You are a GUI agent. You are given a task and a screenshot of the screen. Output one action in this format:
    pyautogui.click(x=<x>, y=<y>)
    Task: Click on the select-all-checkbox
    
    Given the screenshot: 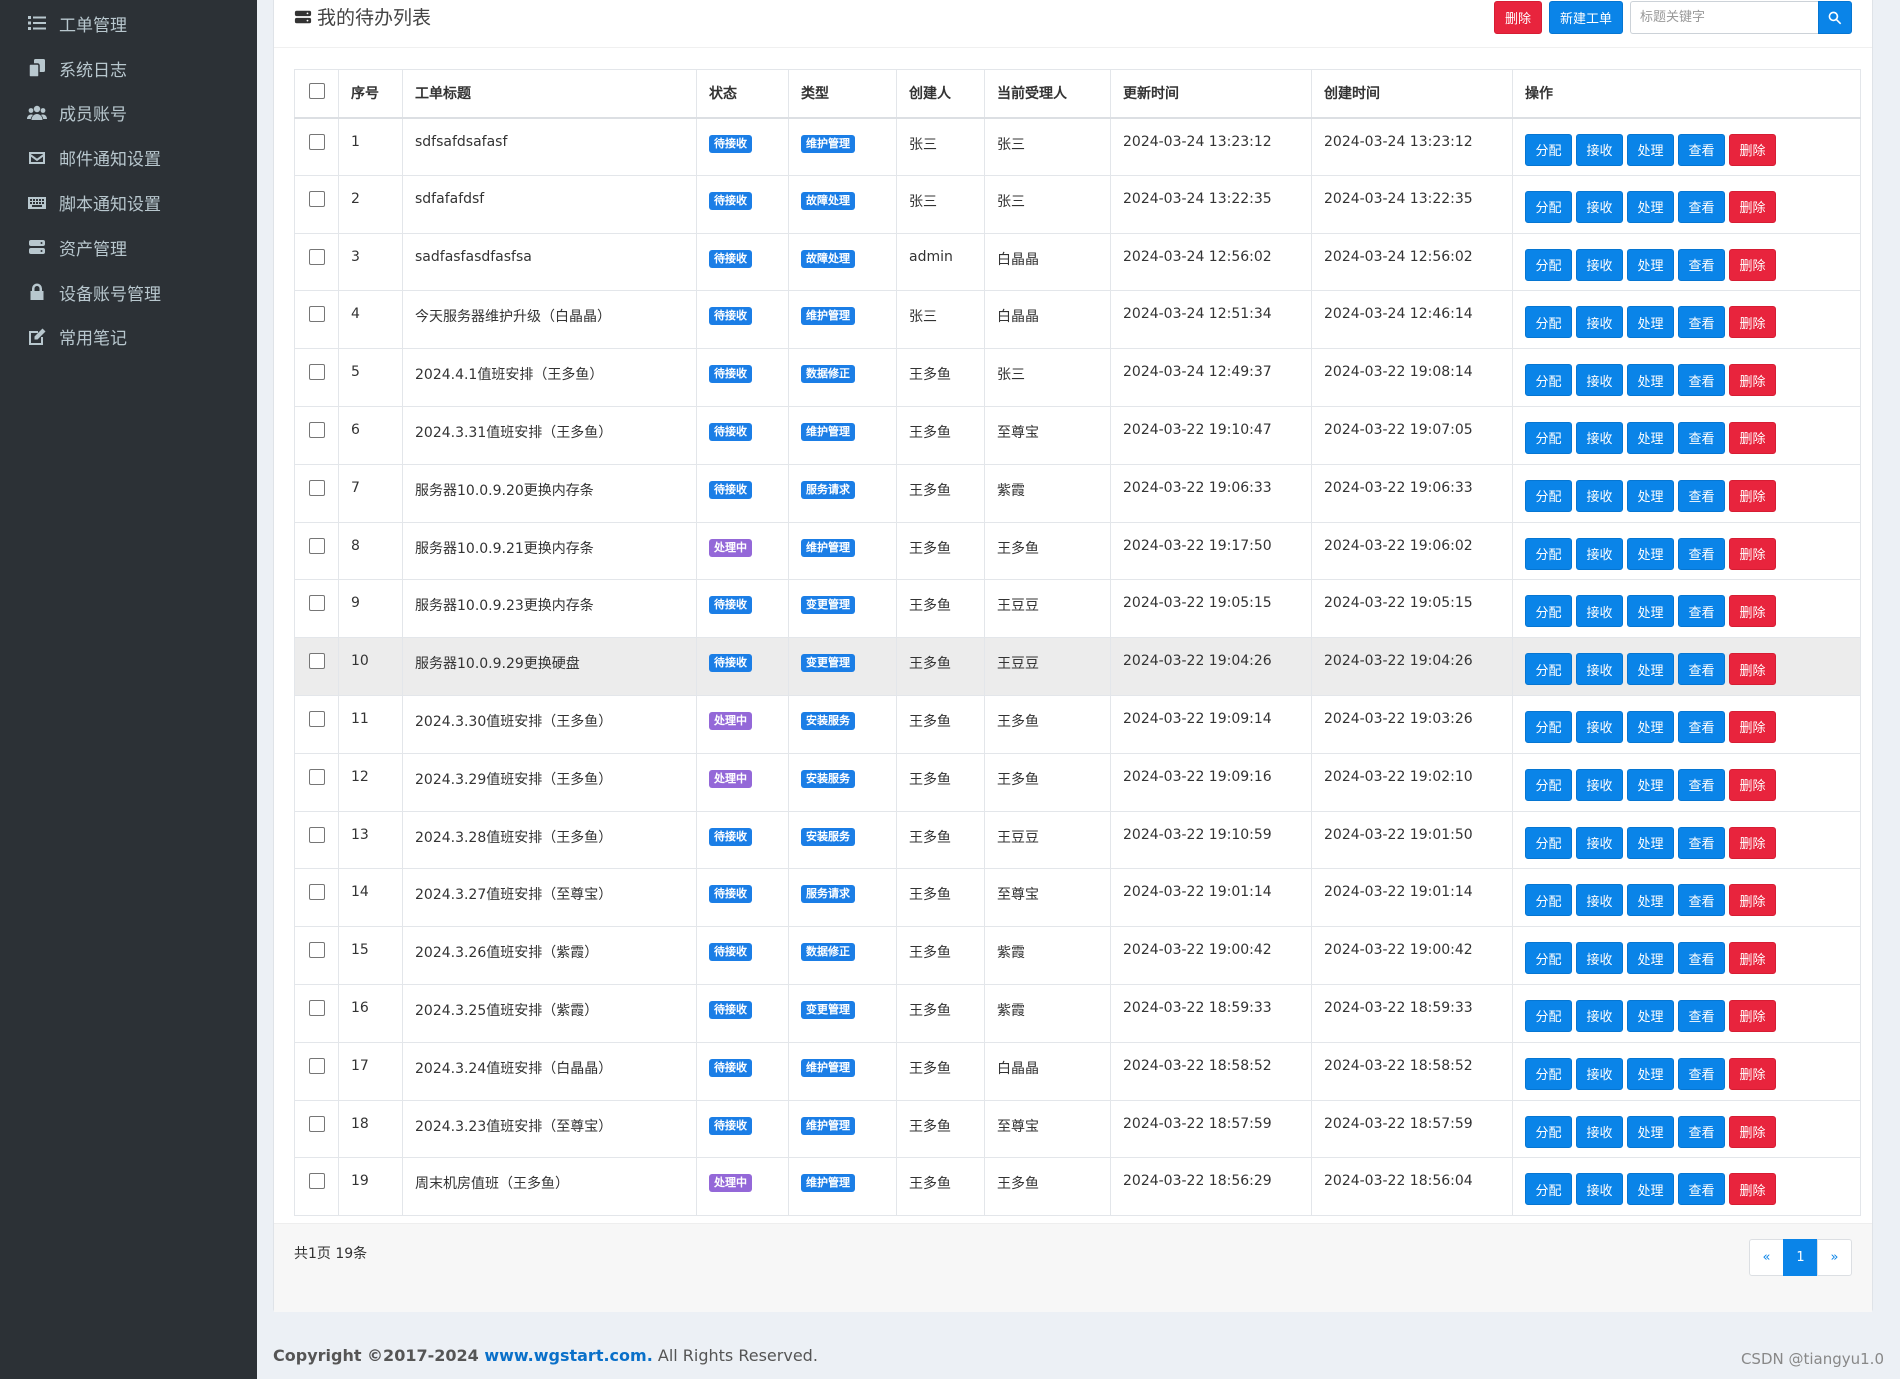 What is the action you would take?
    pyautogui.click(x=317, y=91)
    